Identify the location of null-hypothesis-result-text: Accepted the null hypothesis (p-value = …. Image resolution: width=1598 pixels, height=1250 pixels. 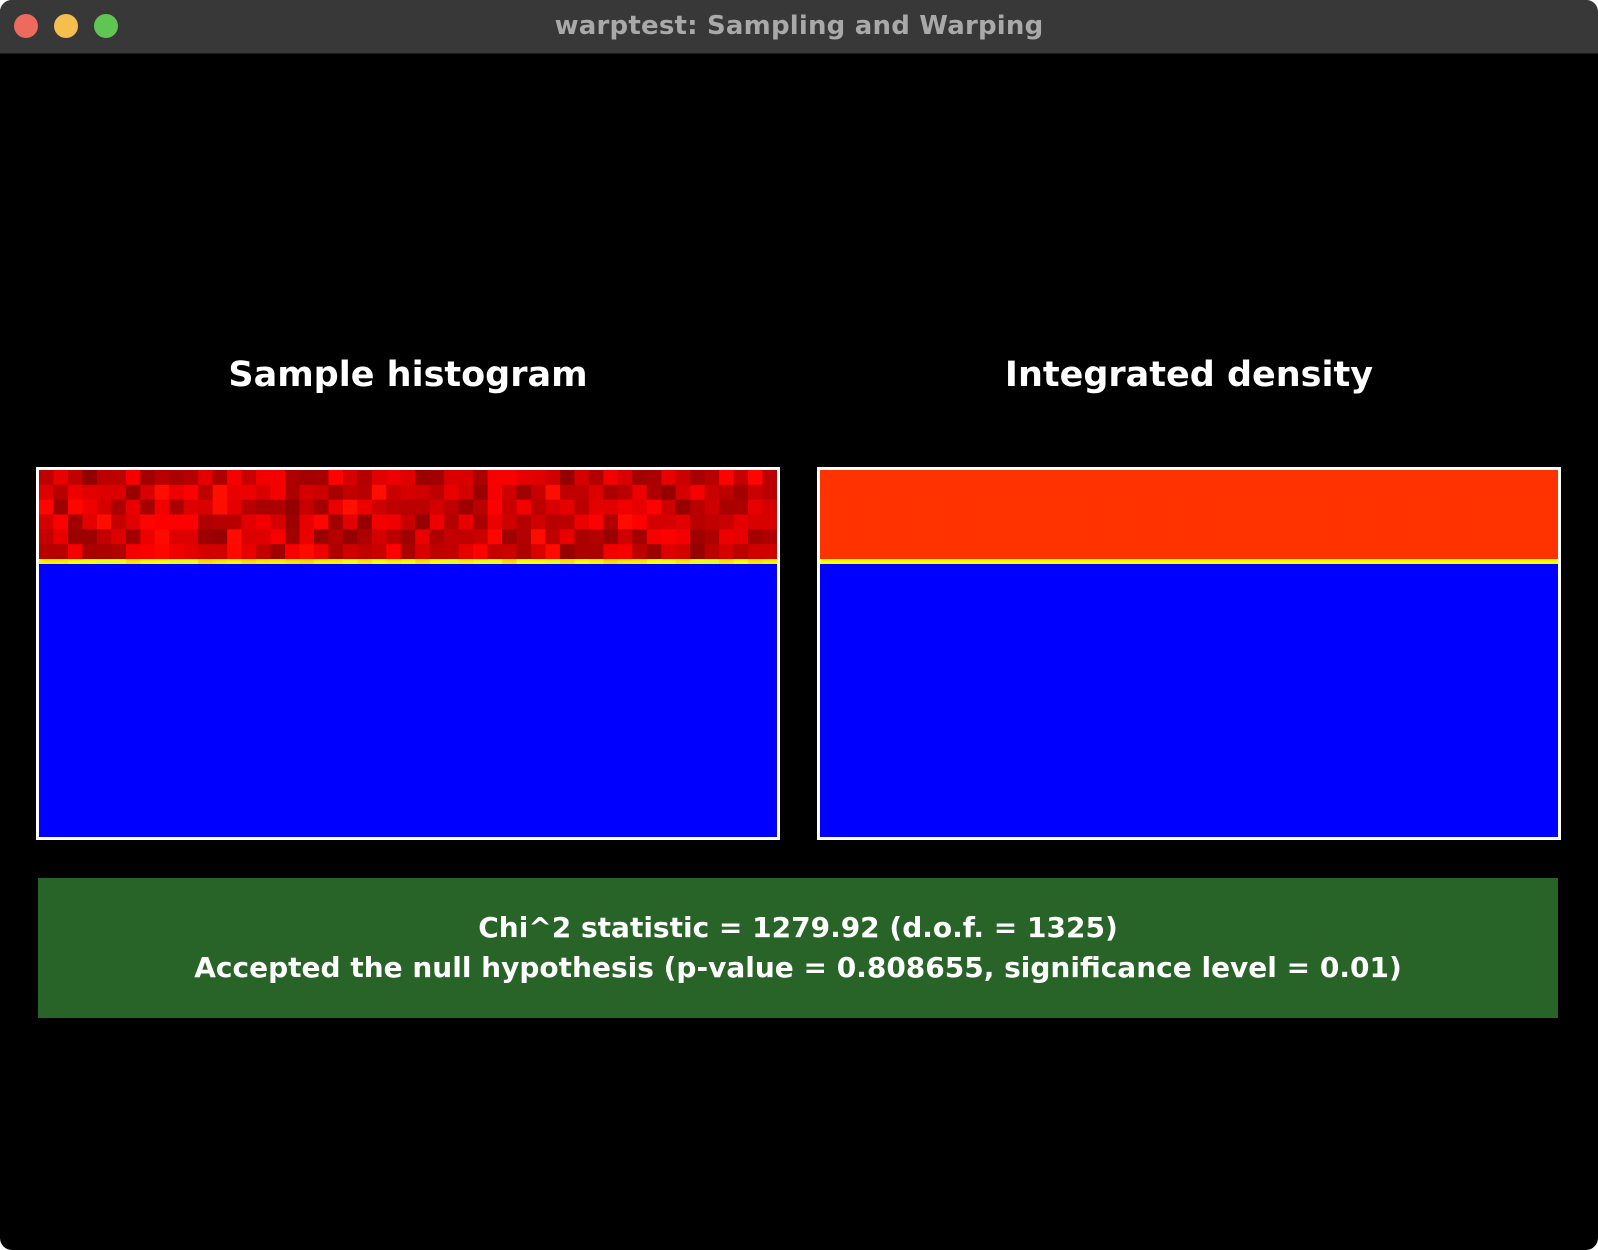
(798, 967).